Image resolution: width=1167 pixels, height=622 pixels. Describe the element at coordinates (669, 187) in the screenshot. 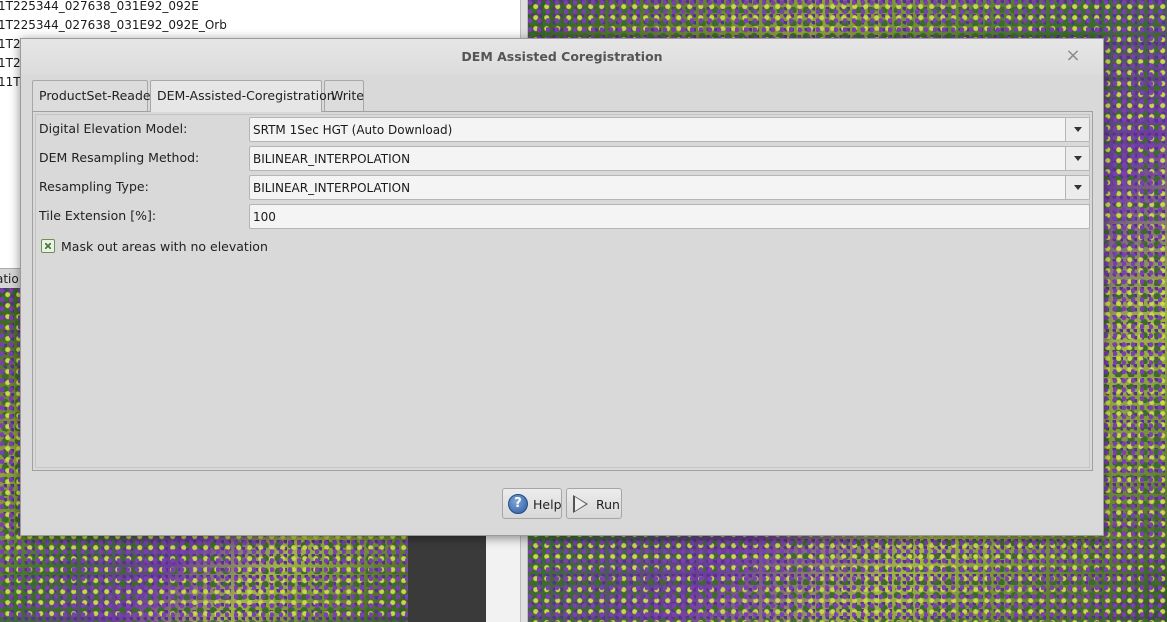

I see `resampling-type-select: BILINEAR_INTERPOLATION` at that location.